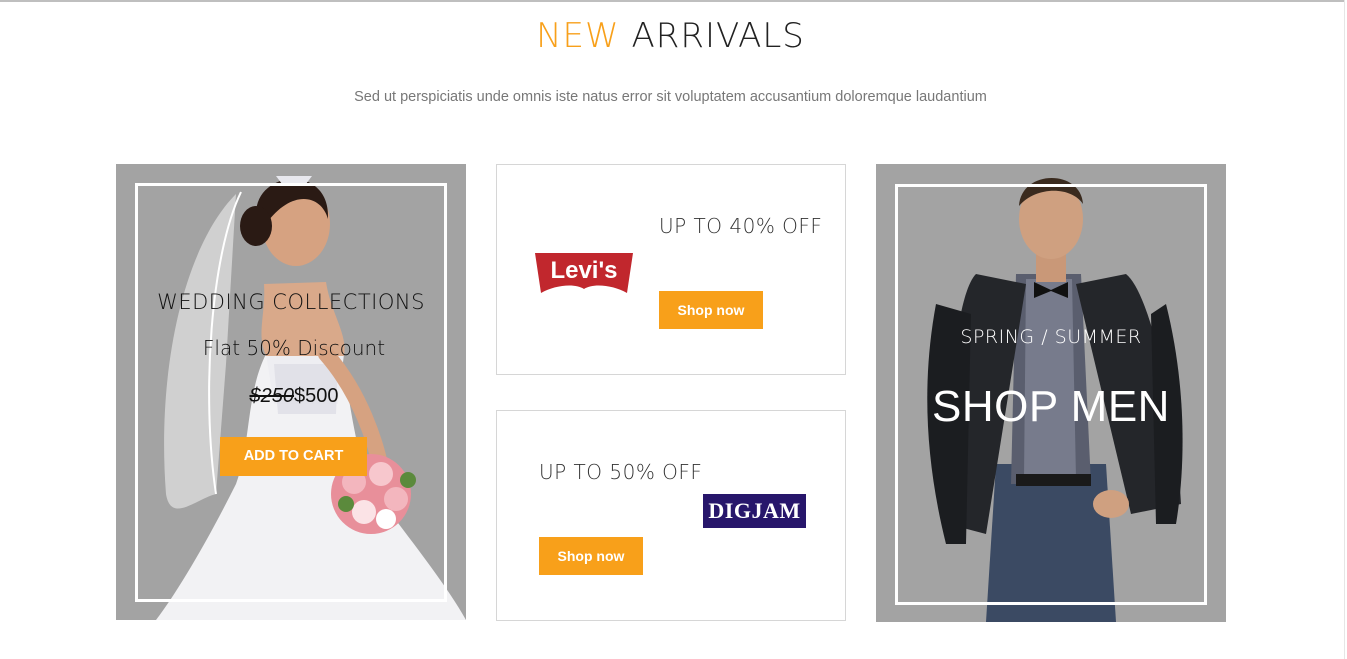 This screenshot has height=659, width=1347. I want to click on levis-logo: Levi's, so click(584, 273).